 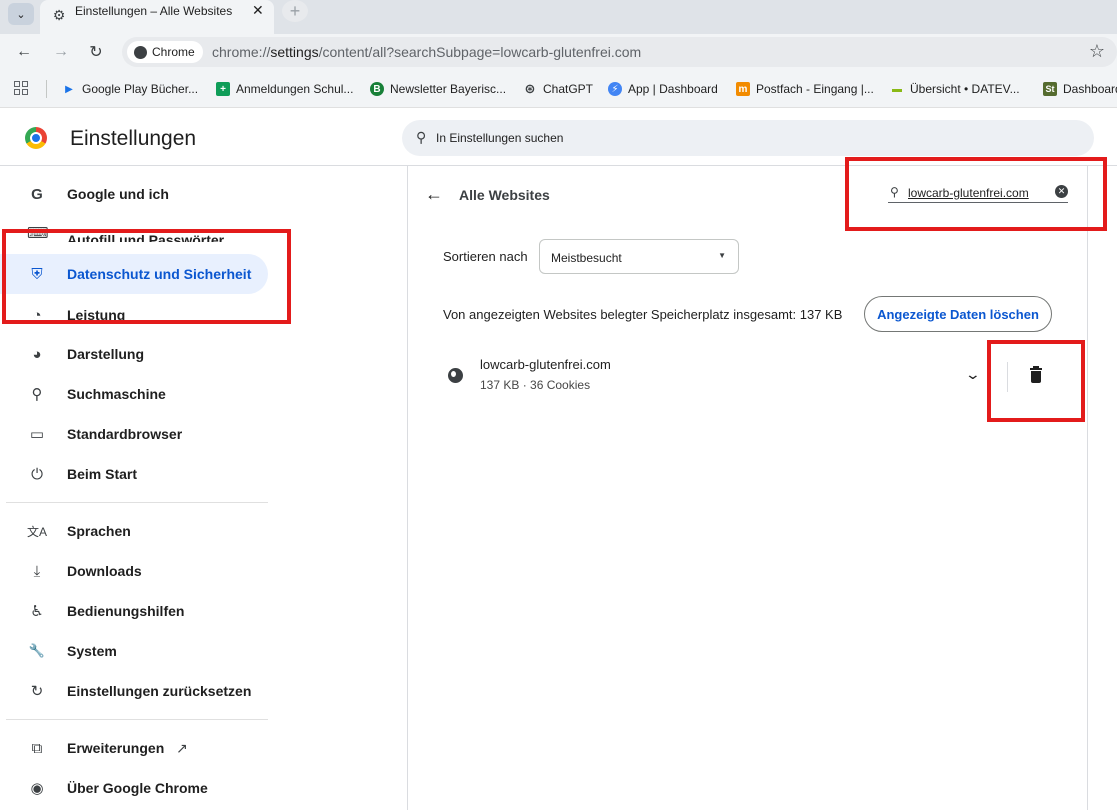 I want to click on highlight-box-delete, so click(x=1036, y=381).